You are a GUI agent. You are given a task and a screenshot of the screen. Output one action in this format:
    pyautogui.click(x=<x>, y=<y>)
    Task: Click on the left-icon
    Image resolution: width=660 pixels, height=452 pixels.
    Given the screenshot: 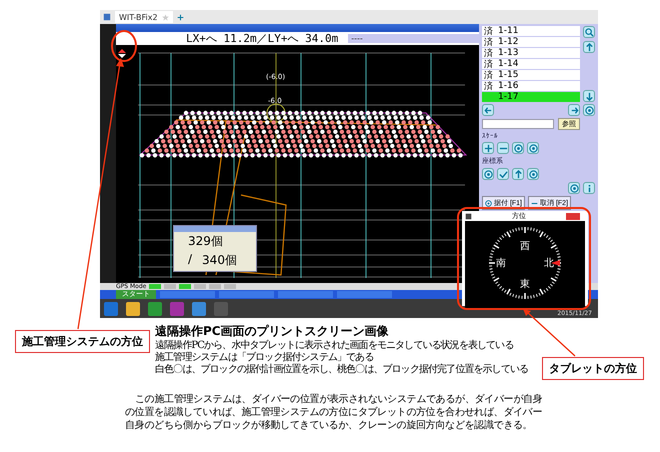 What is the action you would take?
    pyautogui.click(x=488, y=110)
    